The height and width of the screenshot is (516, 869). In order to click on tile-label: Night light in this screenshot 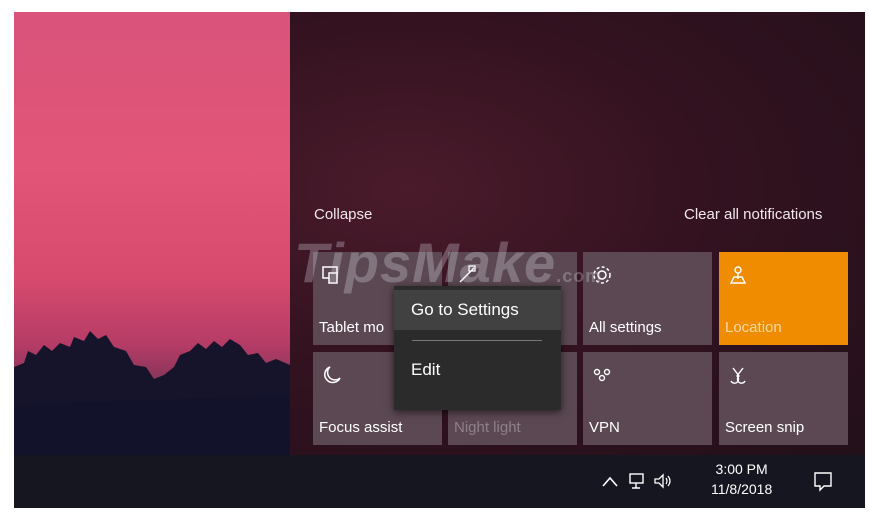, I will do `click(487, 427)`.